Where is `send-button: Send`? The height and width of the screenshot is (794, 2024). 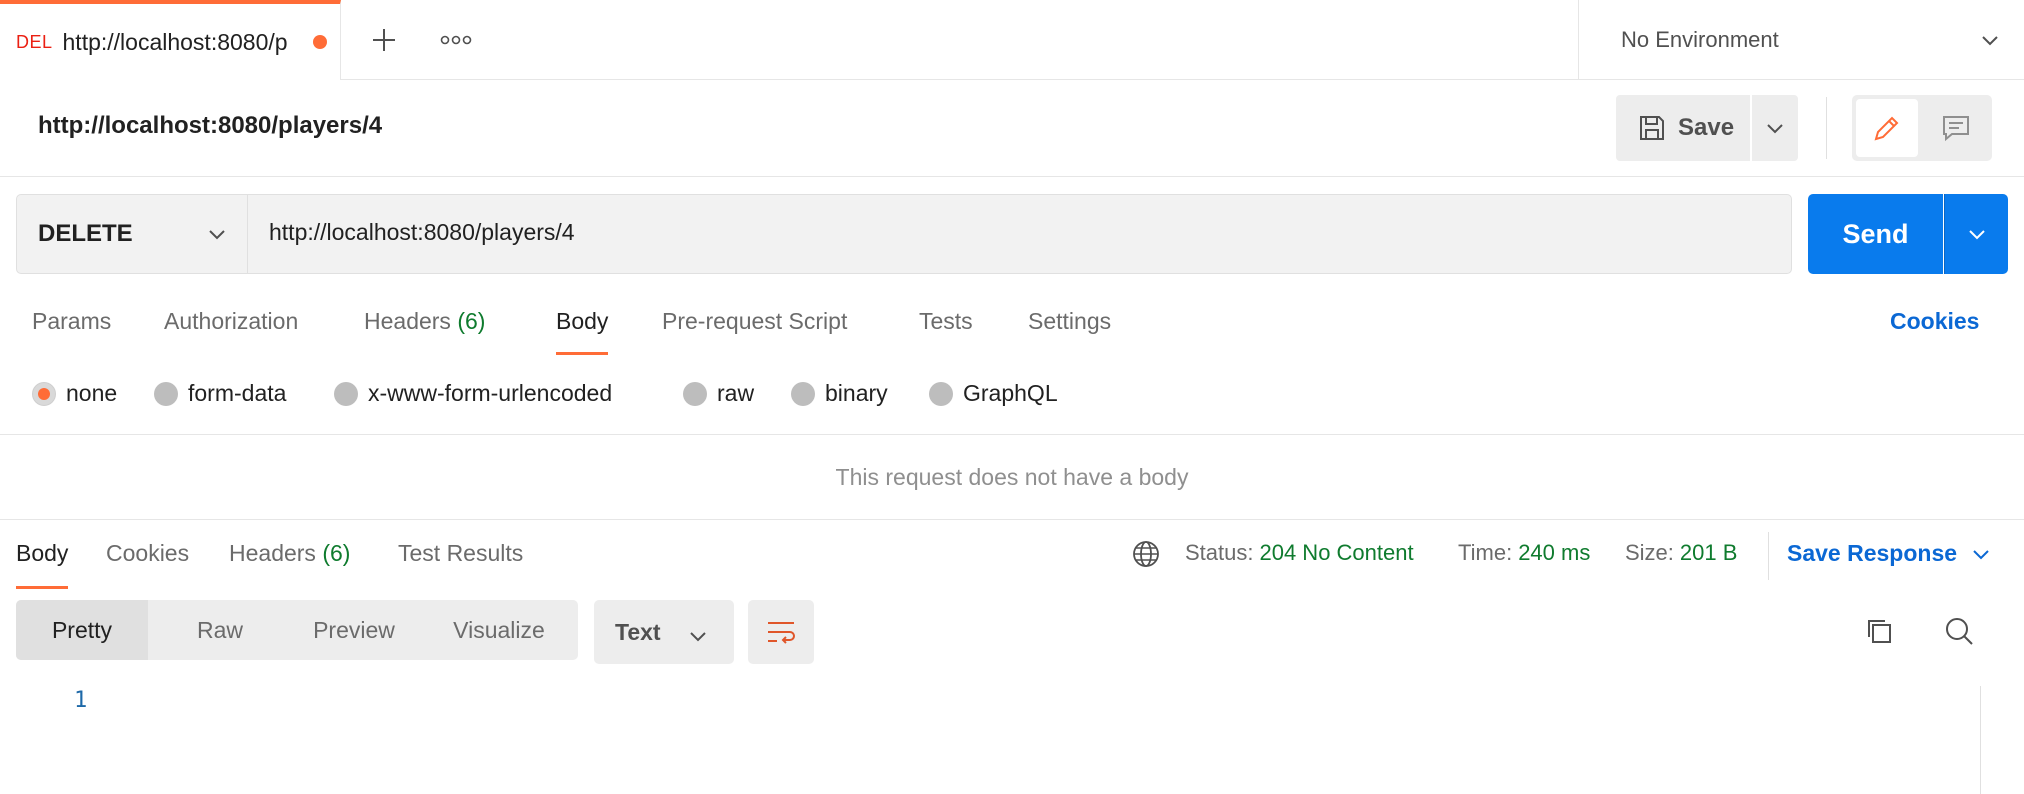
send-button: Send is located at coordinates (1875, 234).